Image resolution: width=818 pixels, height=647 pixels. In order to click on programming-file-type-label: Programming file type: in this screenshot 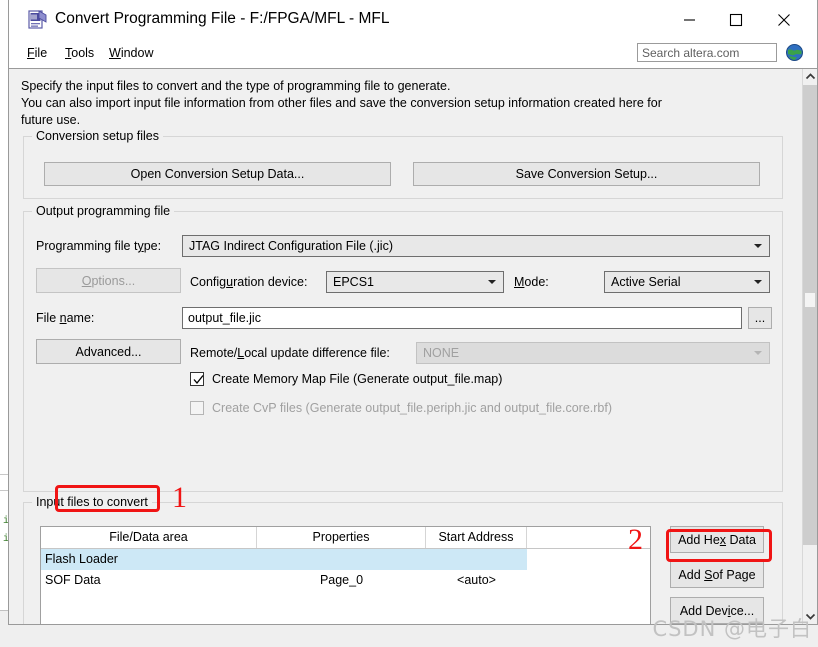, I will do `click(99, 246)`.